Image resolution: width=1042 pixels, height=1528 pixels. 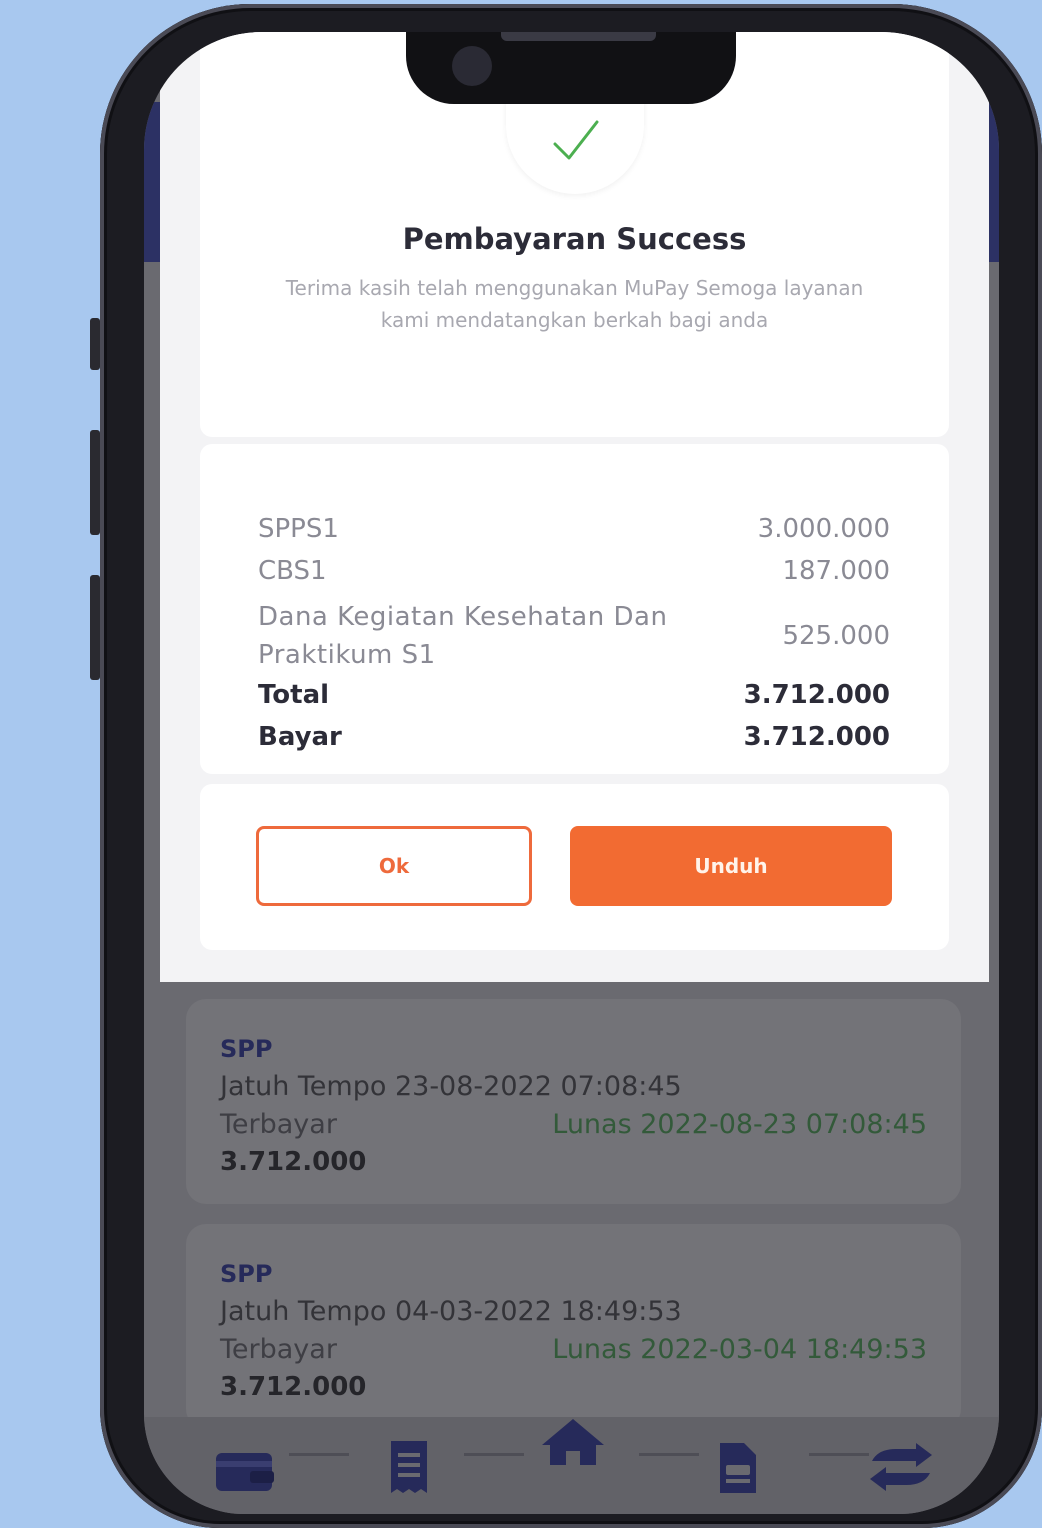 What do you see at coordinates (574, 571) in the screenshot?
I see `detail-row: CBS1 187.000` at bounding box center [574, 571].